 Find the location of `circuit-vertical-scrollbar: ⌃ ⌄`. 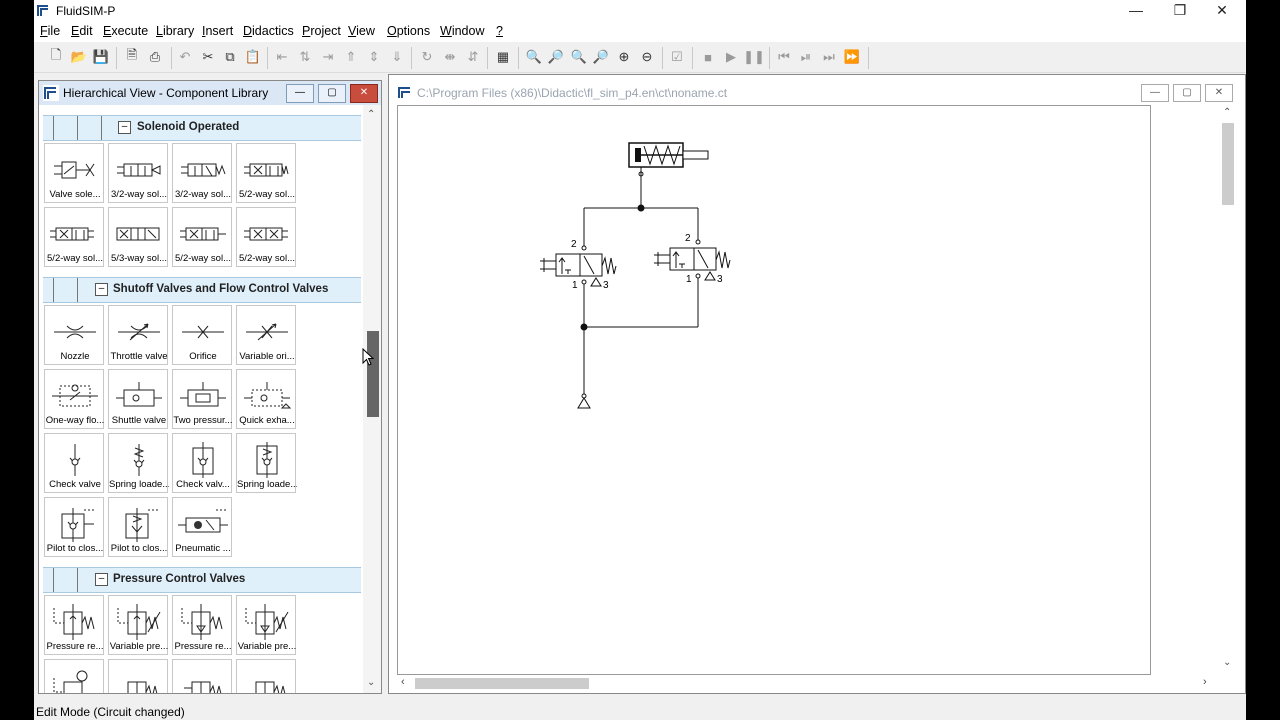

circuit-vertical-scrollbar: ⌃ ⌄ is located at coordinates (1228, 389).